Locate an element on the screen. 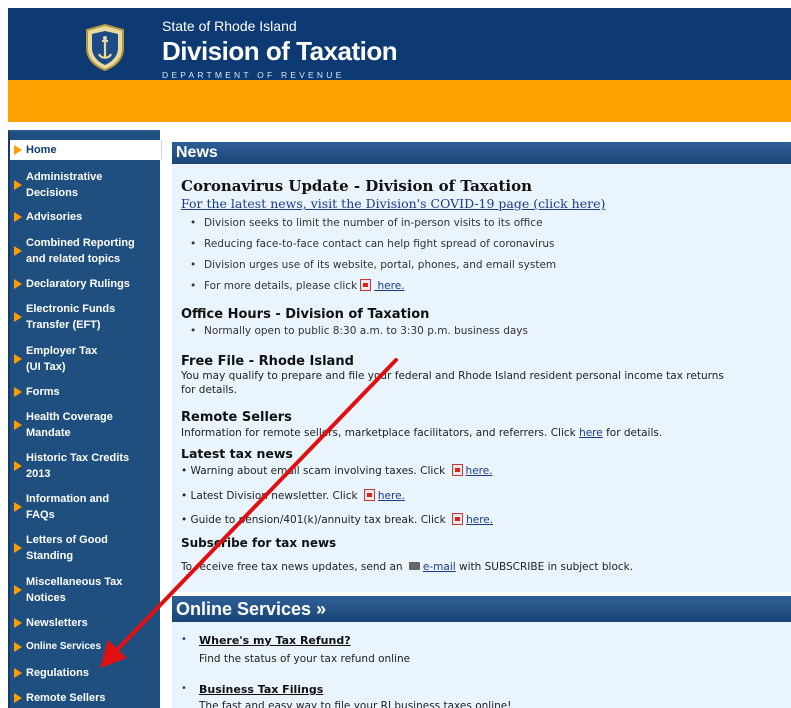 Image resolution: width=791 pixels, height=708 pixels. sidebar-item-miscellaneous-tax-notices: Miscellaneous Tax Notices is located at coordinates (86, 590).